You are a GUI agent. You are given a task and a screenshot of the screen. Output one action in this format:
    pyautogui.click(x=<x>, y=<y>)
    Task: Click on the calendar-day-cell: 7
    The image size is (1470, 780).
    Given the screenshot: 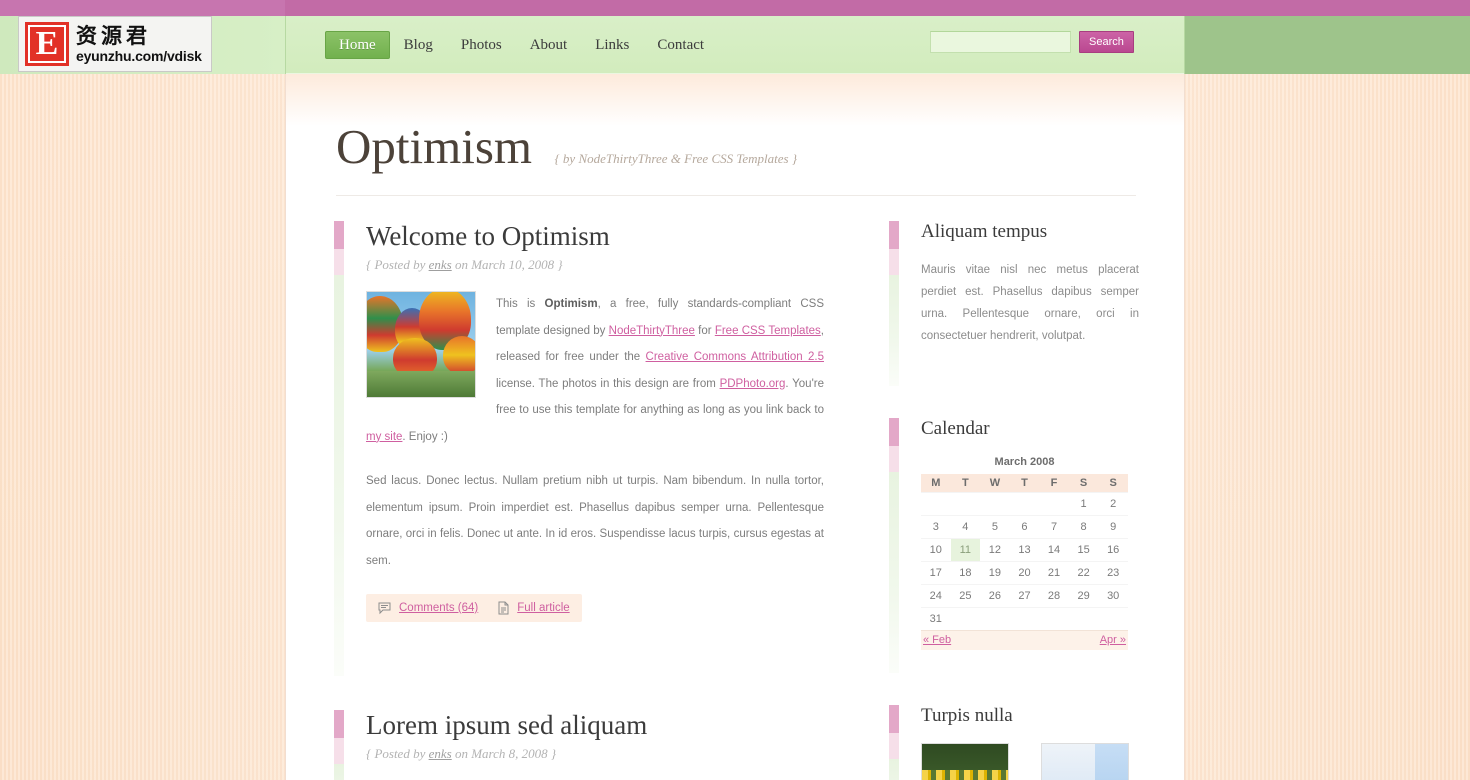 What is the action you would take?
    pyautogui.click(x=1054, y=526)
    